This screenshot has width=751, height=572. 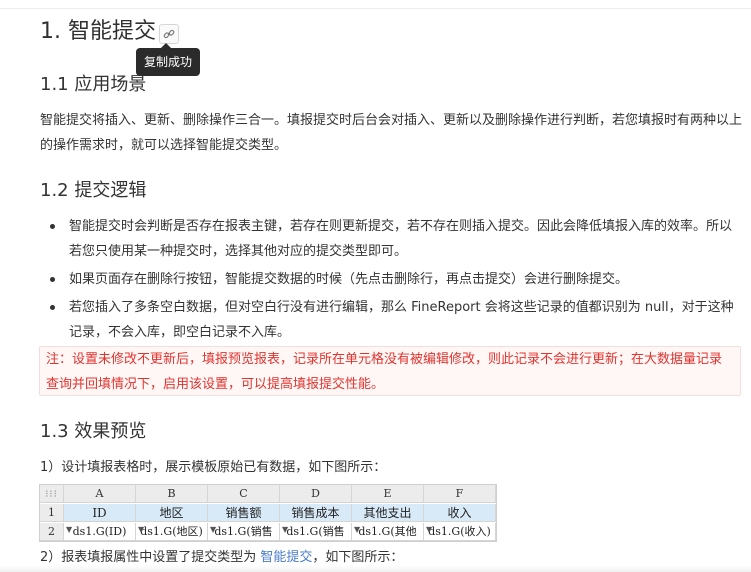 I want to click on table-cell: ID, so click(x=100, y=513).